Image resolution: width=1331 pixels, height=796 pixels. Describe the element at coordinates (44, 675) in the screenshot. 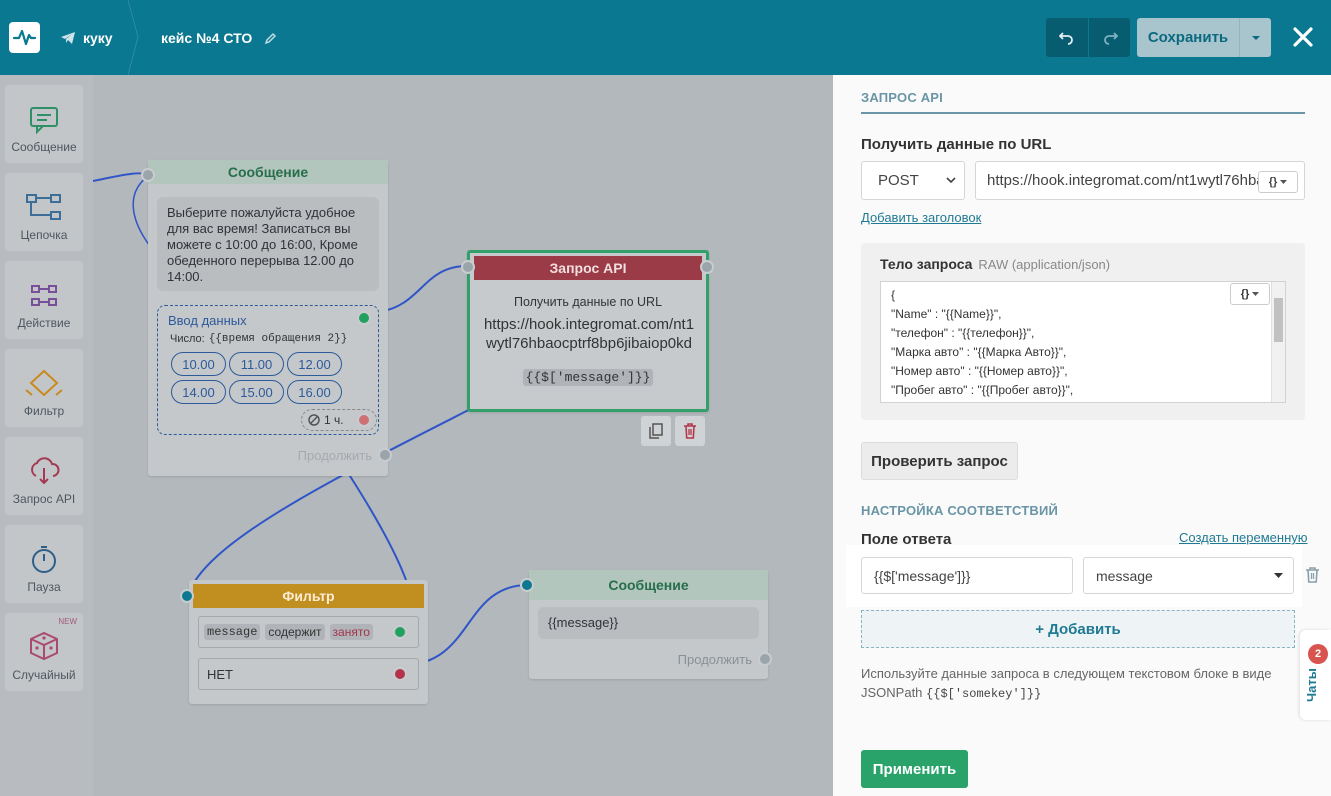

I see `palette-item-label: Случайный` at that location.